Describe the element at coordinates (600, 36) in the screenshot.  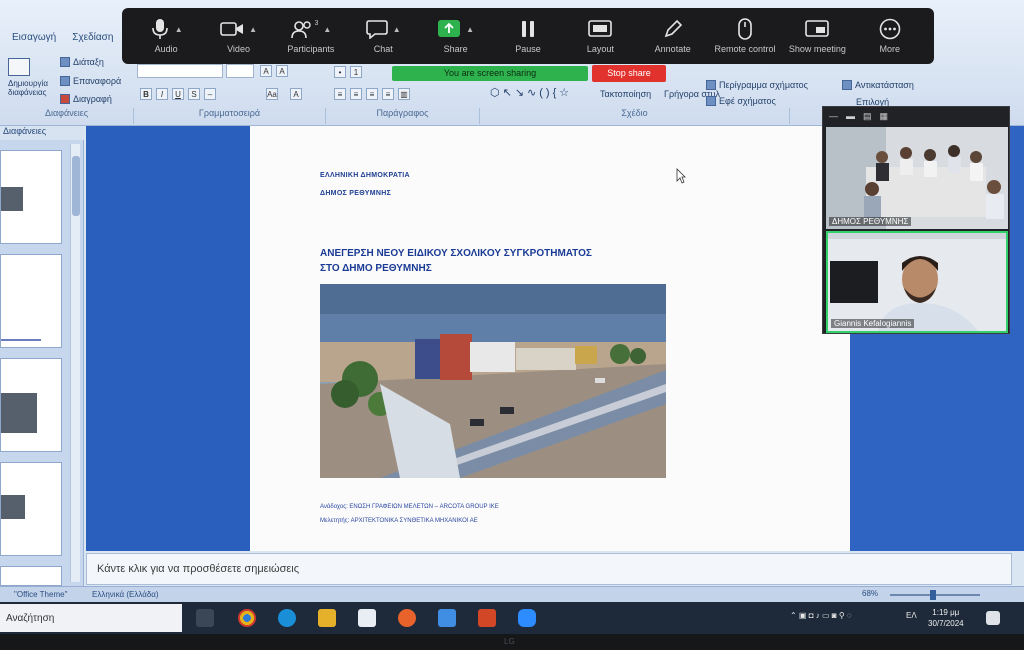
I see `layout-button: Layout` at that location.